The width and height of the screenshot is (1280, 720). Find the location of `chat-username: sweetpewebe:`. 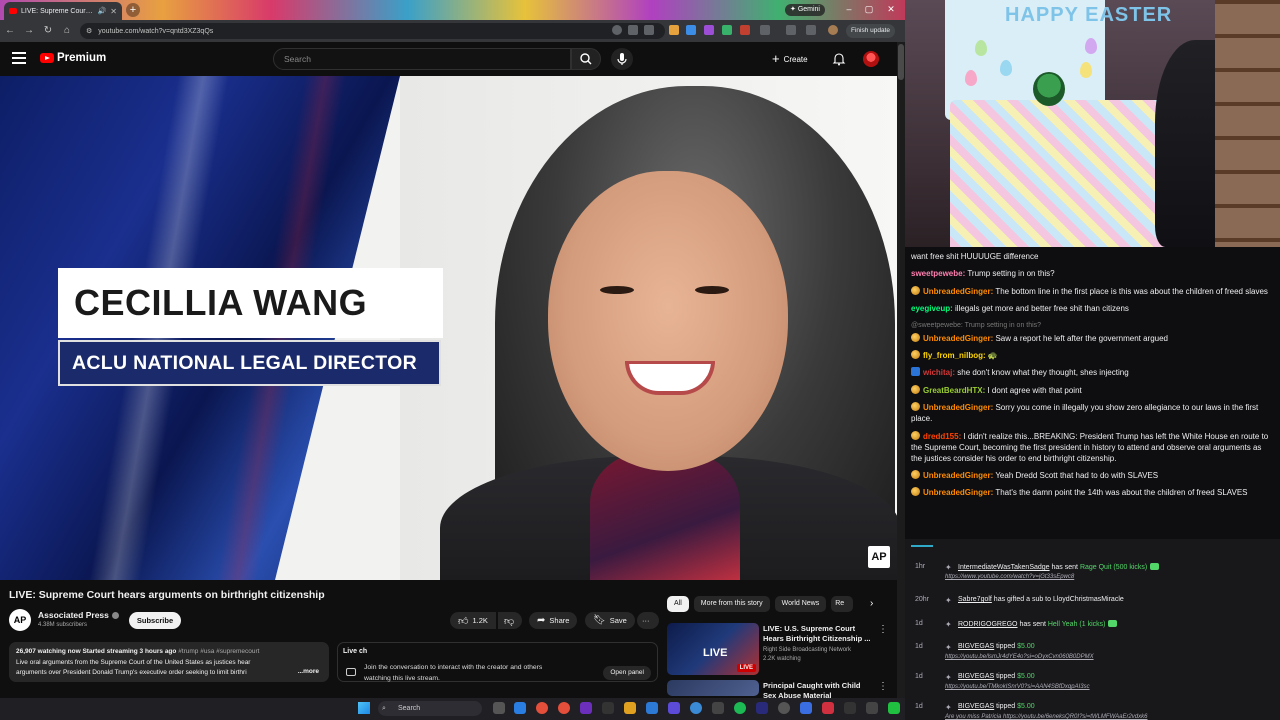

chat-username: sweetpewebe: is located at coordinates (938, 273).